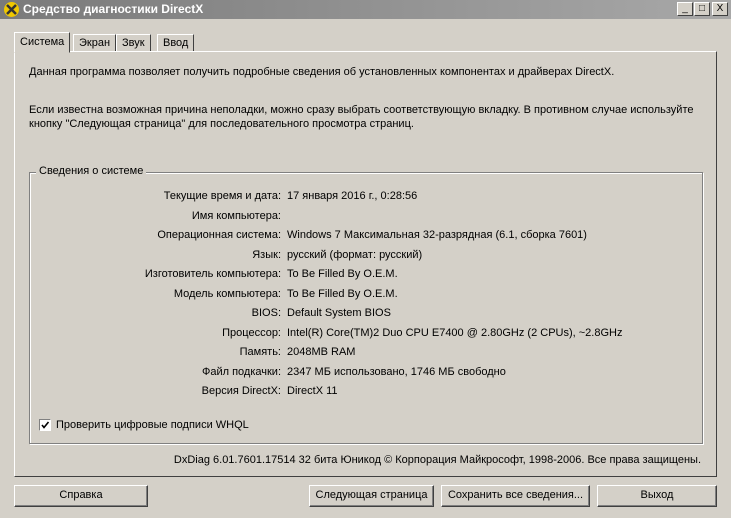 Image resolution: width=731 pixels, height=518 pixels. What do you see at coordinates (91, 171) in the screenshot?
I see `system-info-title: Сведения о системе` at bounding box center [91, 171].